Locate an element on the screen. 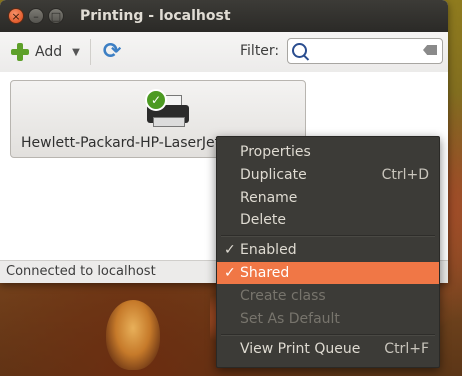 This screenshot has height=376, width=462. minimize-button: – is located at coordinates (36, 16).